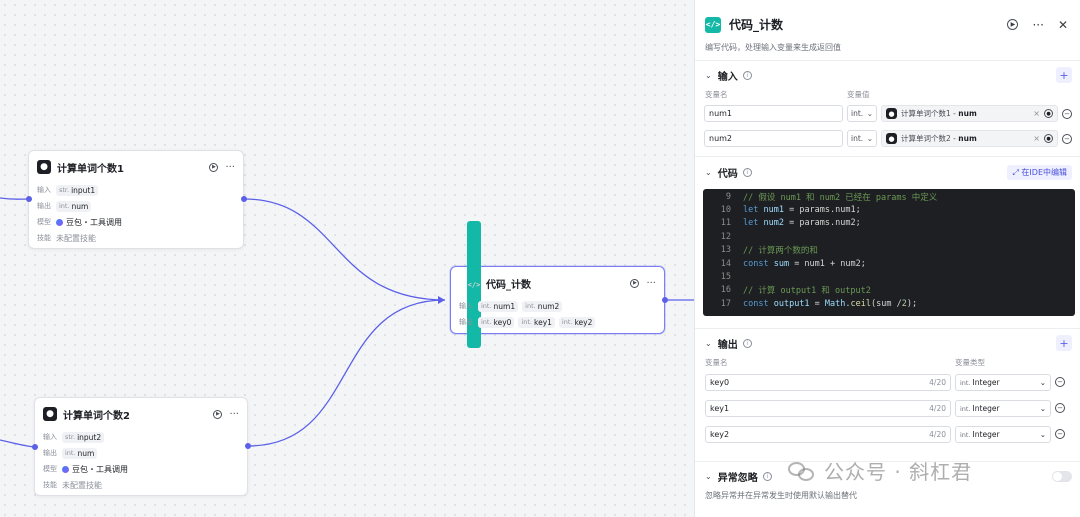  What do you see at coordinates (756, 25) in the screenshot?
I see `panel-title: 代码_计数` at bounding box center [756, 25].